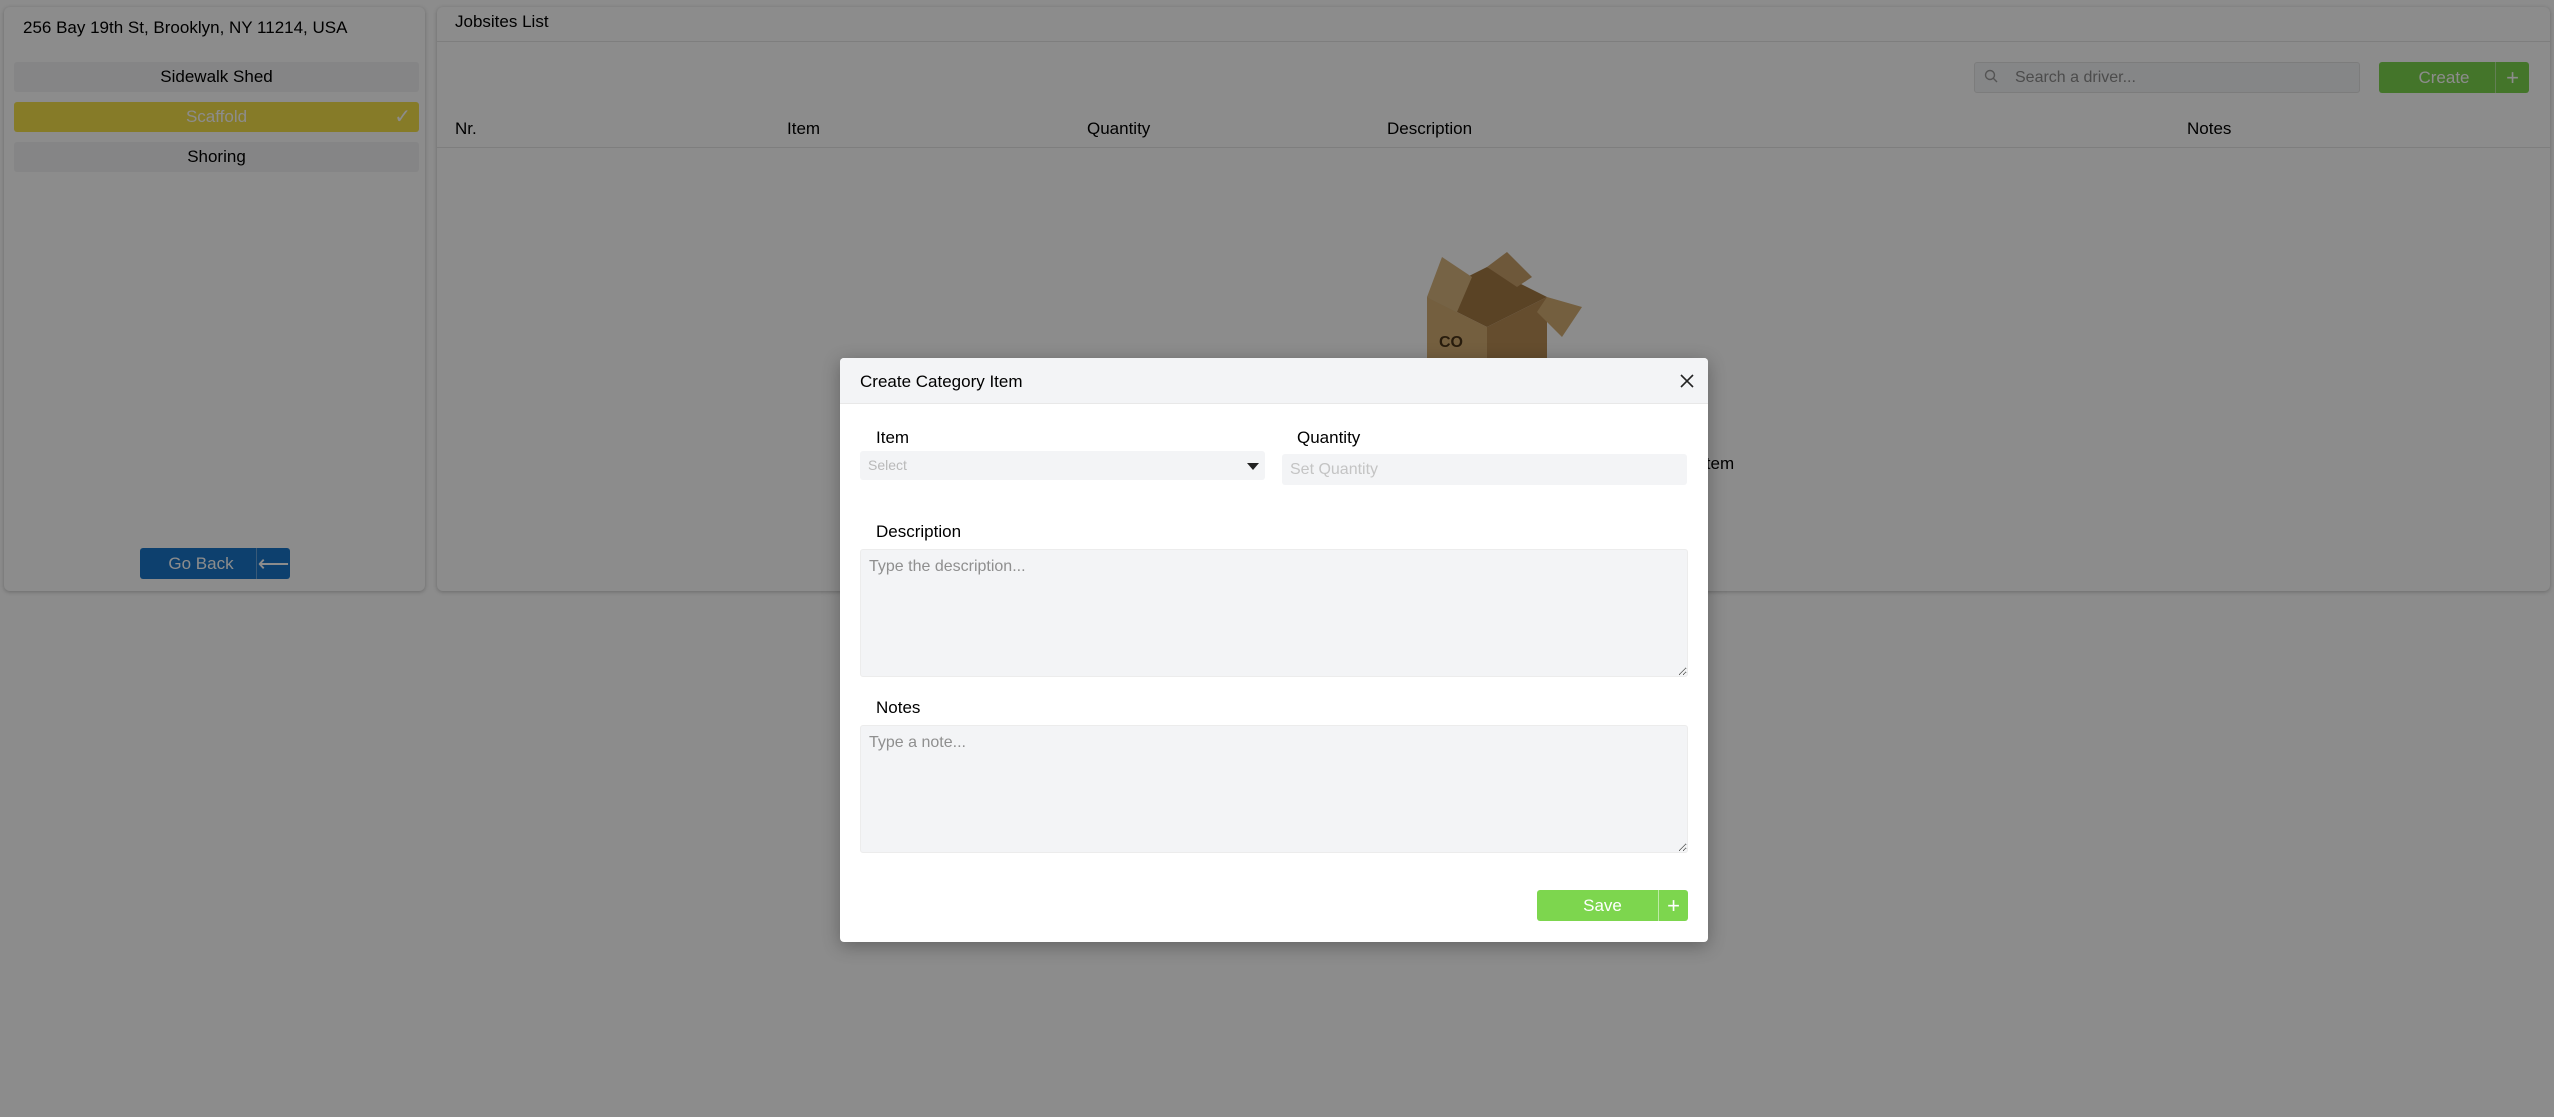 Image resolution: width=2554 pixels, height=1117 pixels. What do you see at coordinates (1274, 381) in the screenshot?
I see `dialog-header: Create Category Item` at bounding box center [1274, 381].